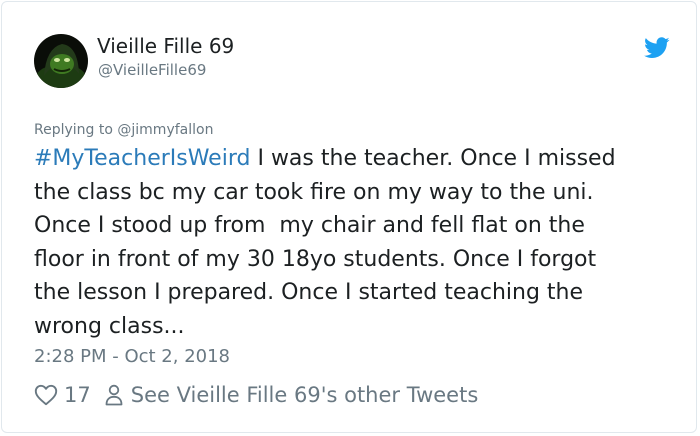 The width and height of the screenshot is (700, 436). I want to click on heart-outline-icon, so click(46, 395).